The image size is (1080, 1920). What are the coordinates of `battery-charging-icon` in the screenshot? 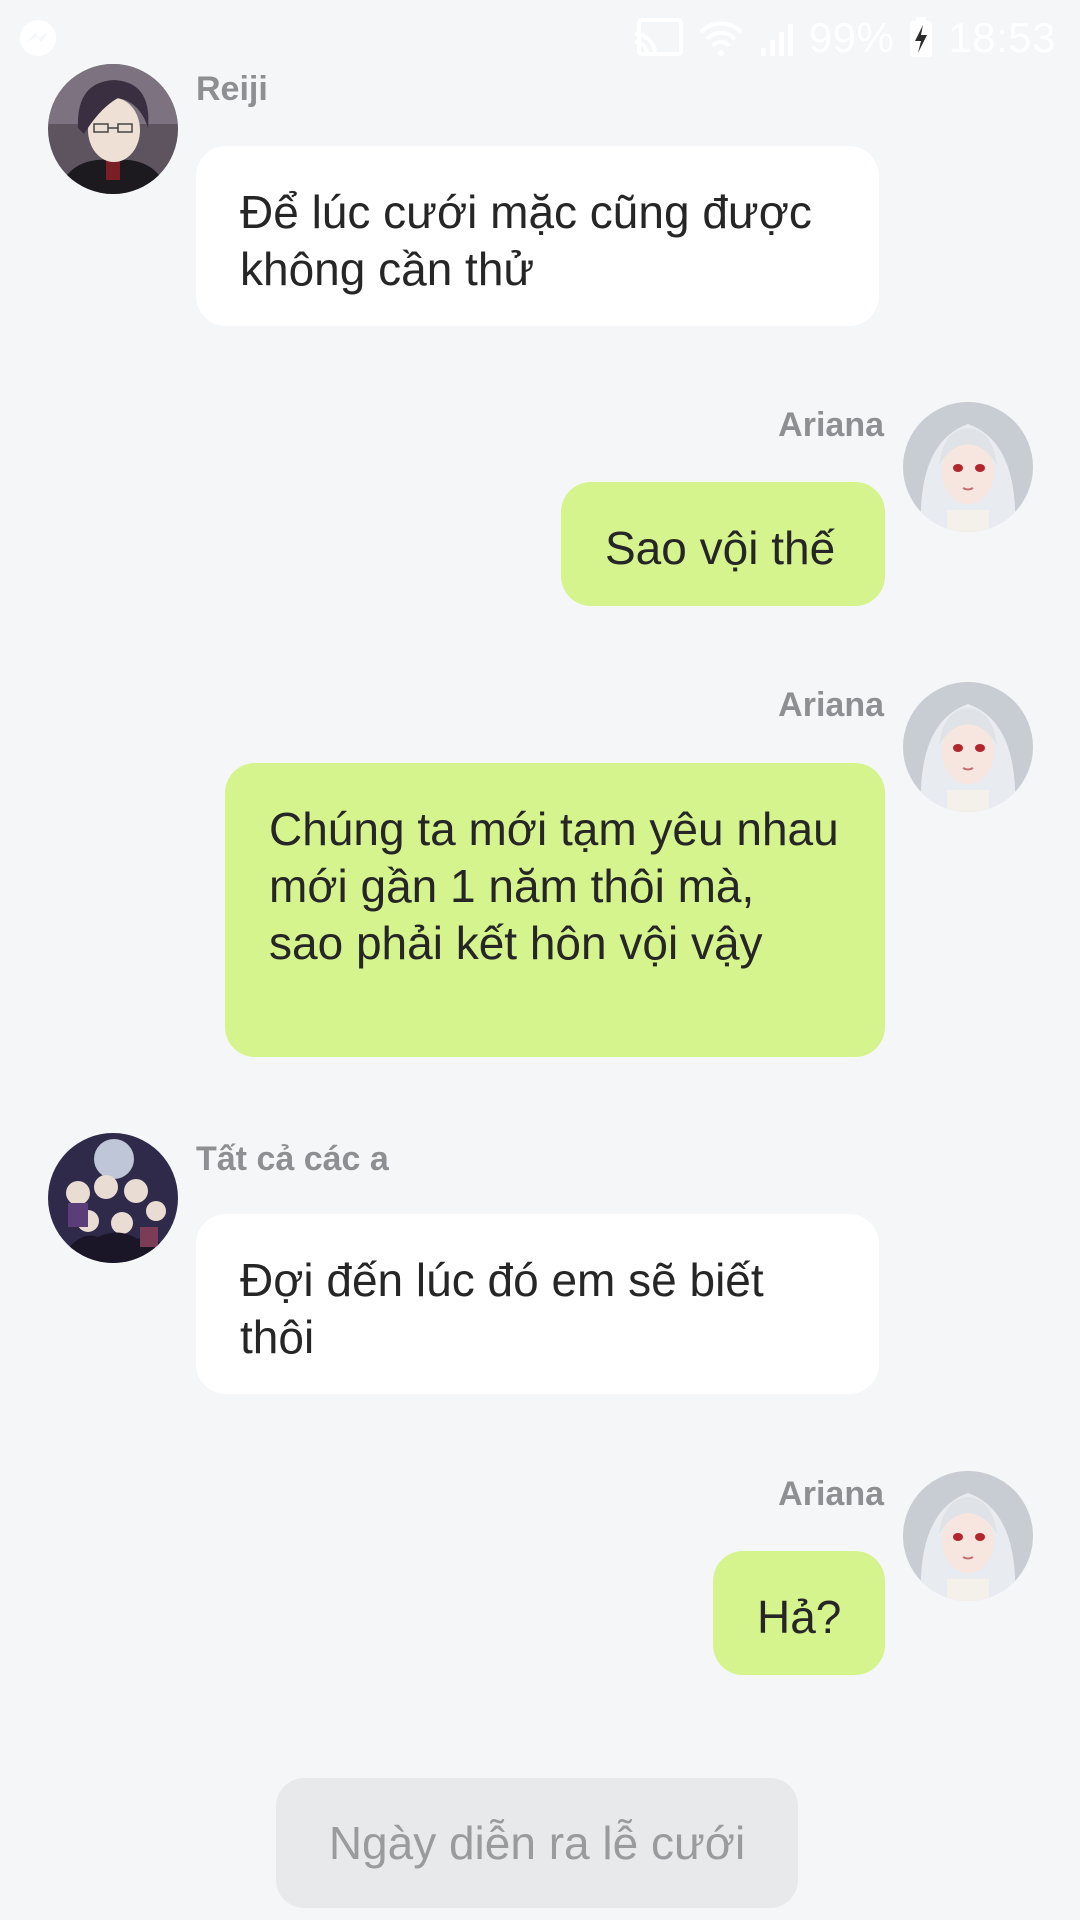 It's located at (921, 38).